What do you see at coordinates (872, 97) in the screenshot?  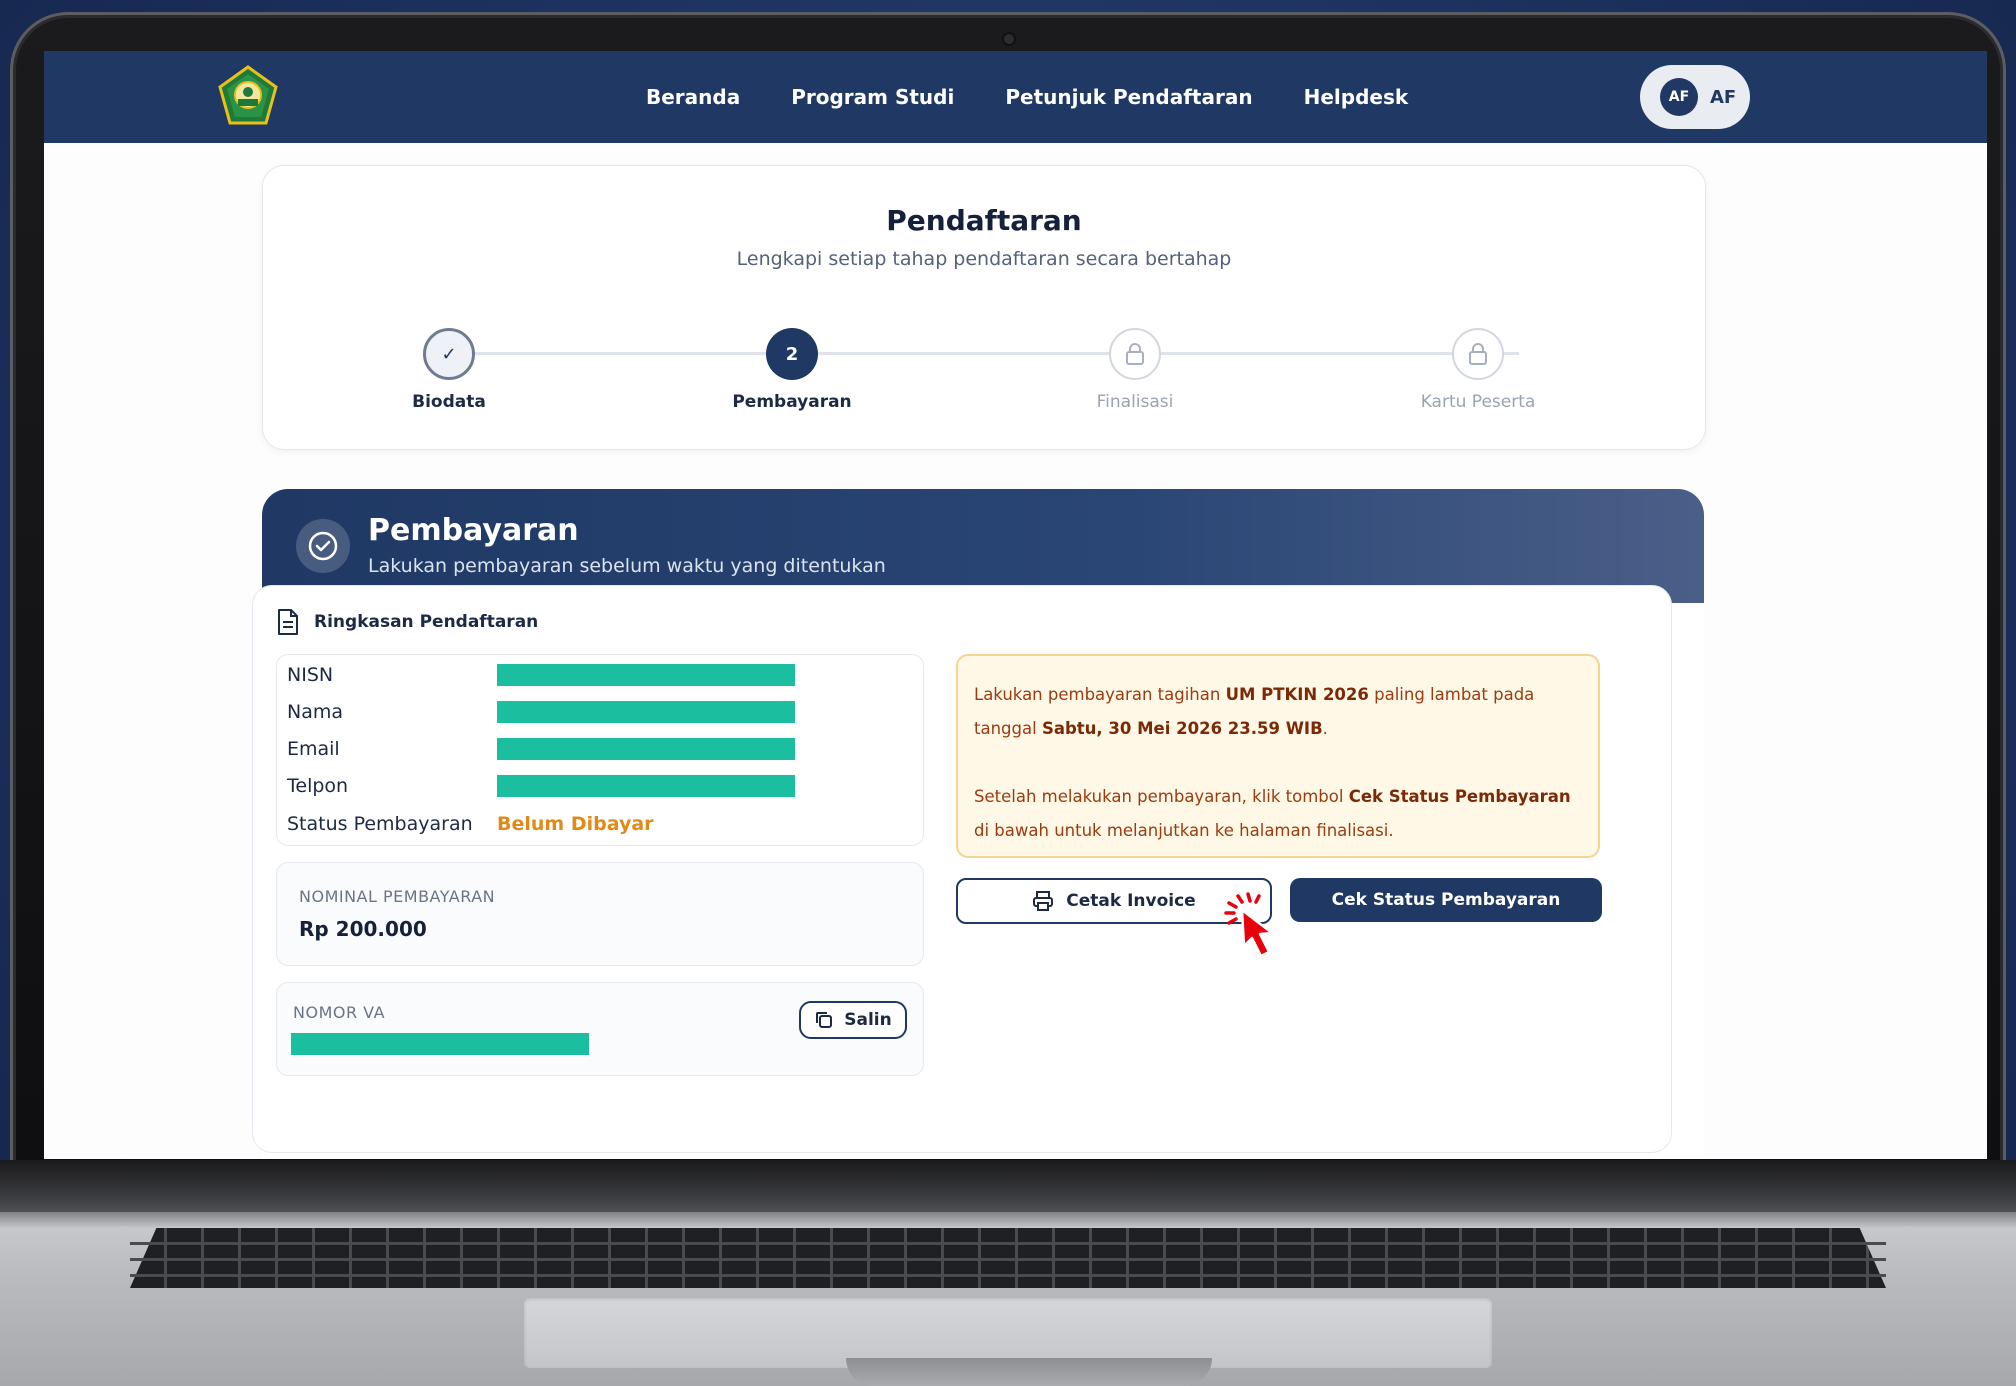 I see `nav-program-studi: Program Studi` at bounding box center [872, 97].